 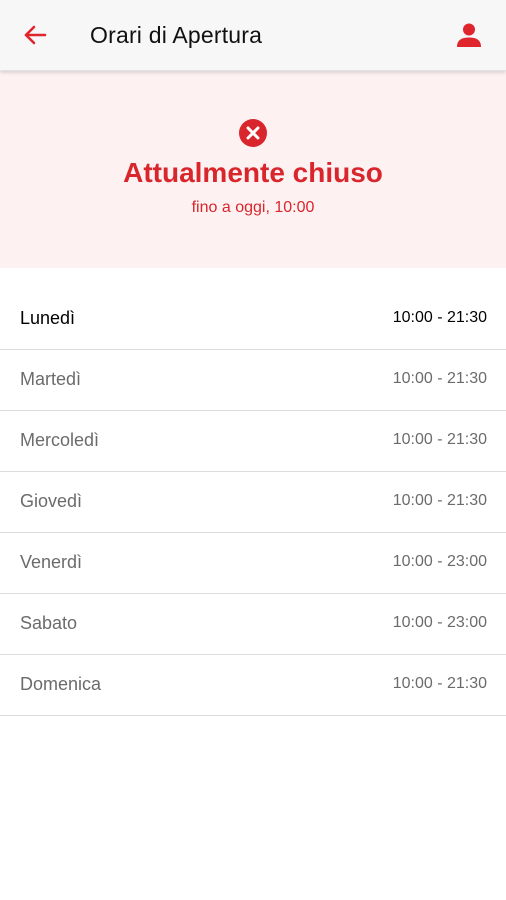 I want to click on close-circle-icon, so click(x=253, y=133).